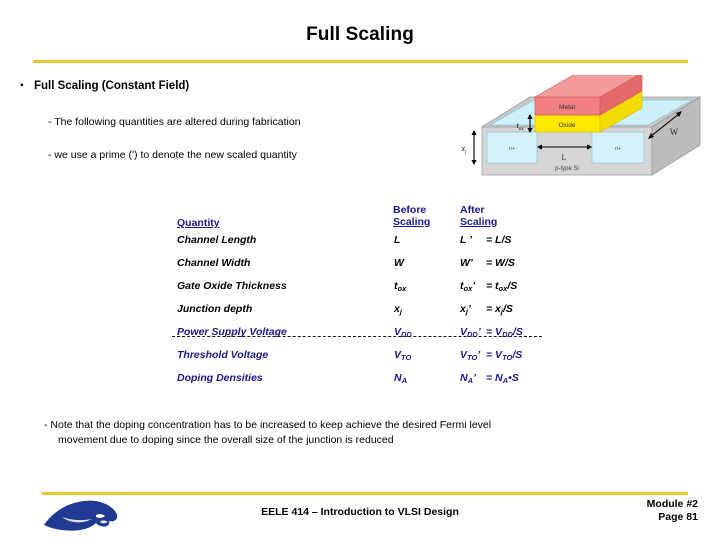 The image size is (720, 540). What do you see at coordinates (399, 263) in the screenshot?
I see `row-before: W` at bounding box center [399, 263].